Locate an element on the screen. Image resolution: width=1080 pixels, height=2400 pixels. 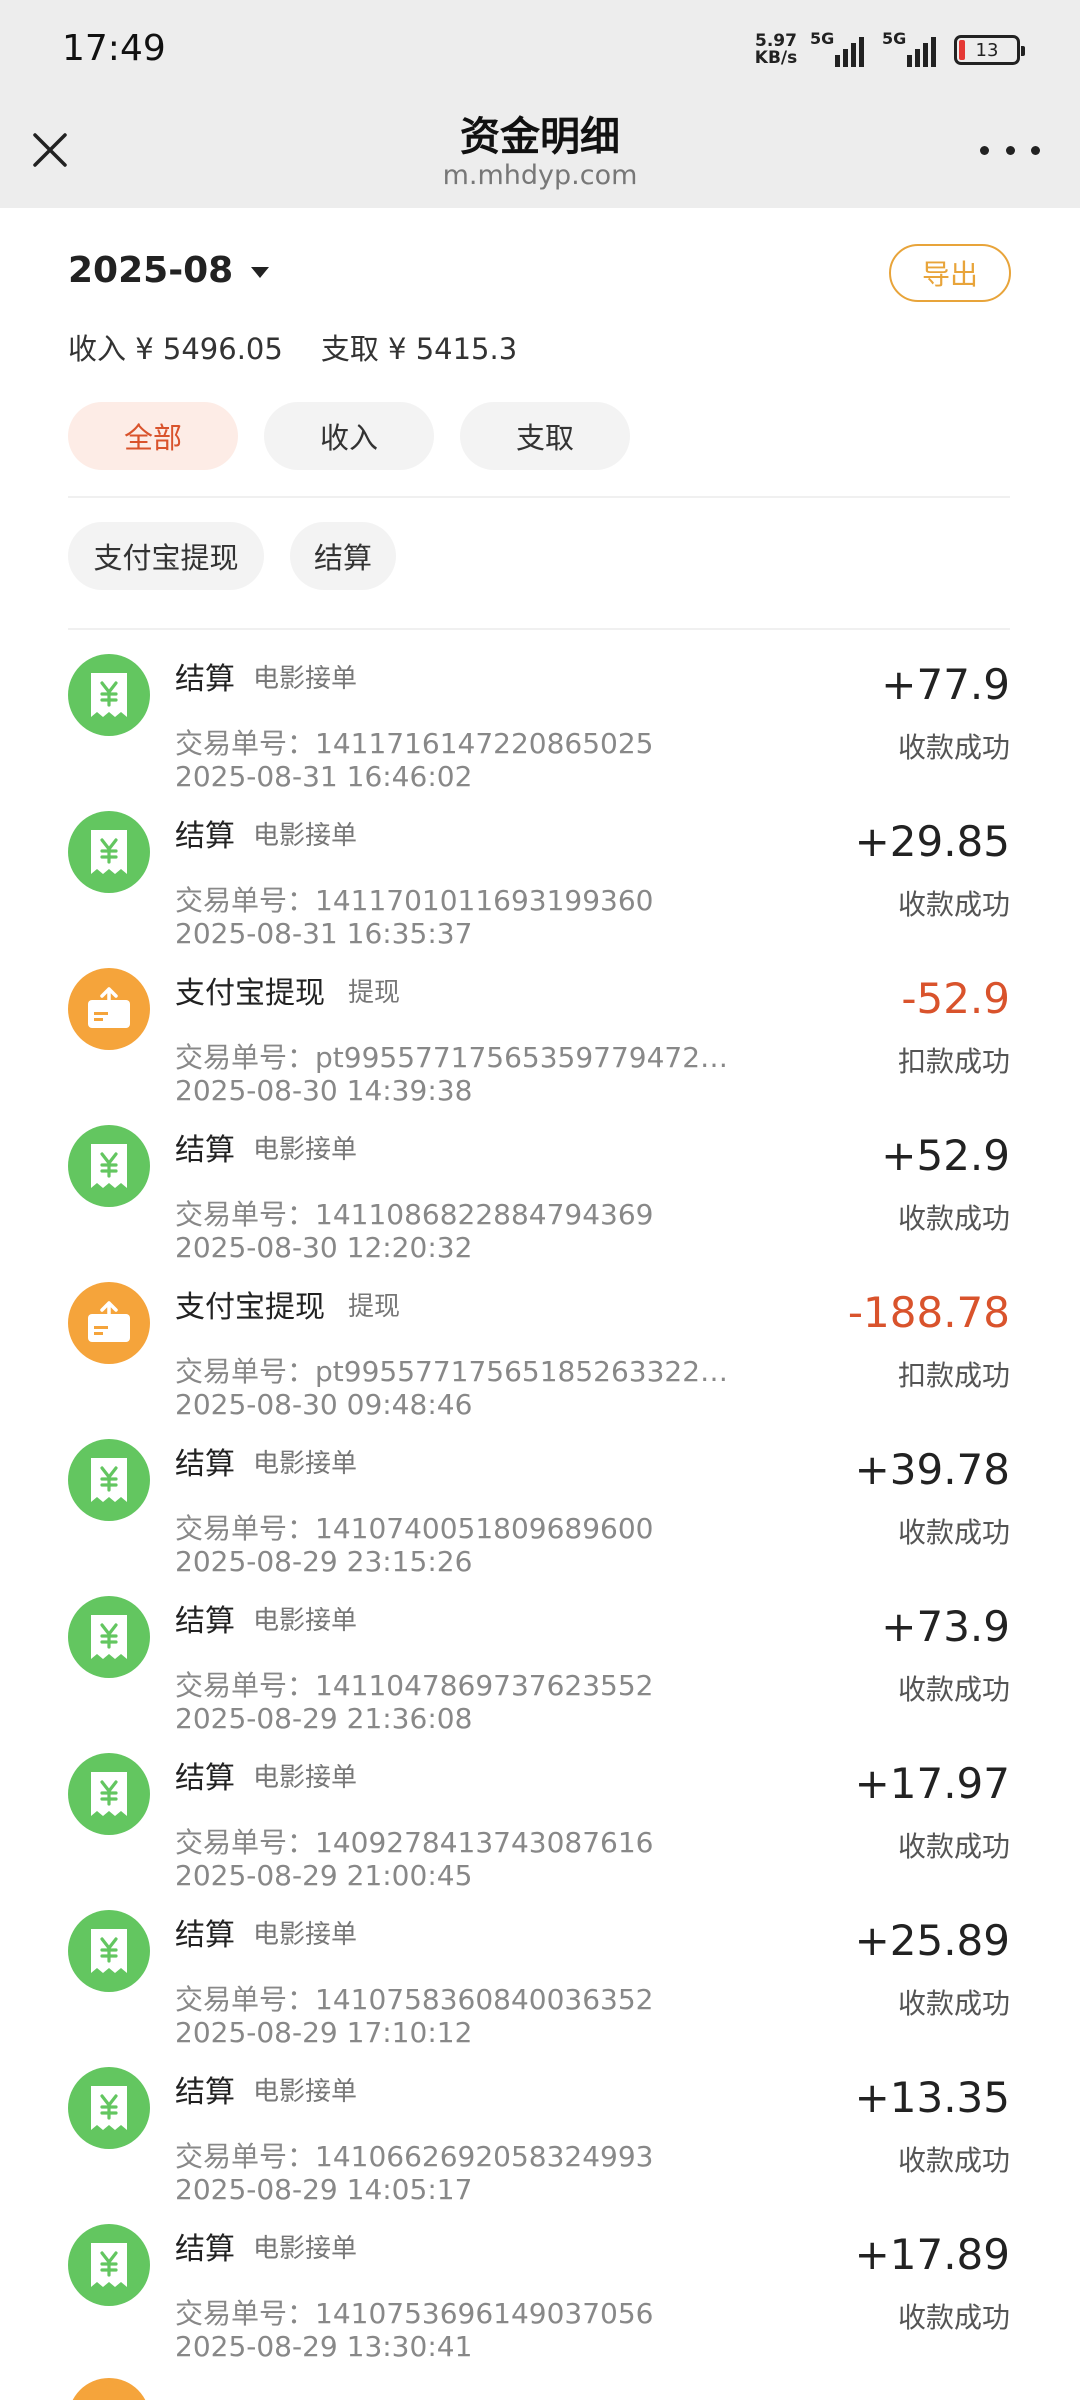
transaction-time: 2025-08-30 09:48:46 is located at coordinates (324, 1404).